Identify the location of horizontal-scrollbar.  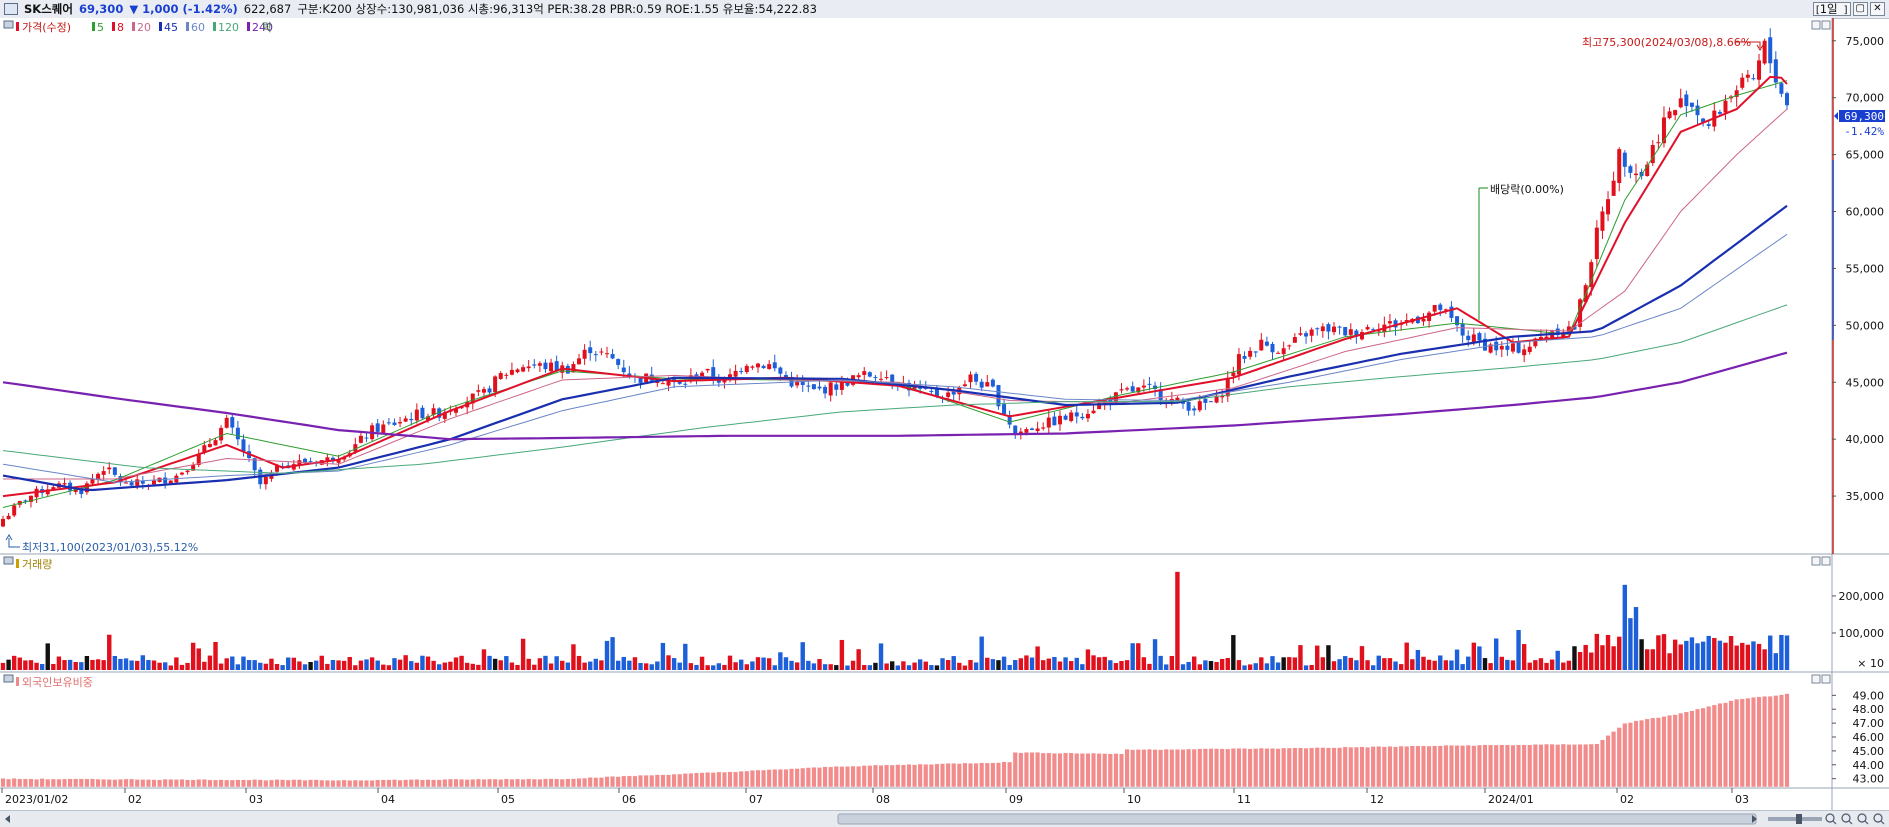
(944, 818).